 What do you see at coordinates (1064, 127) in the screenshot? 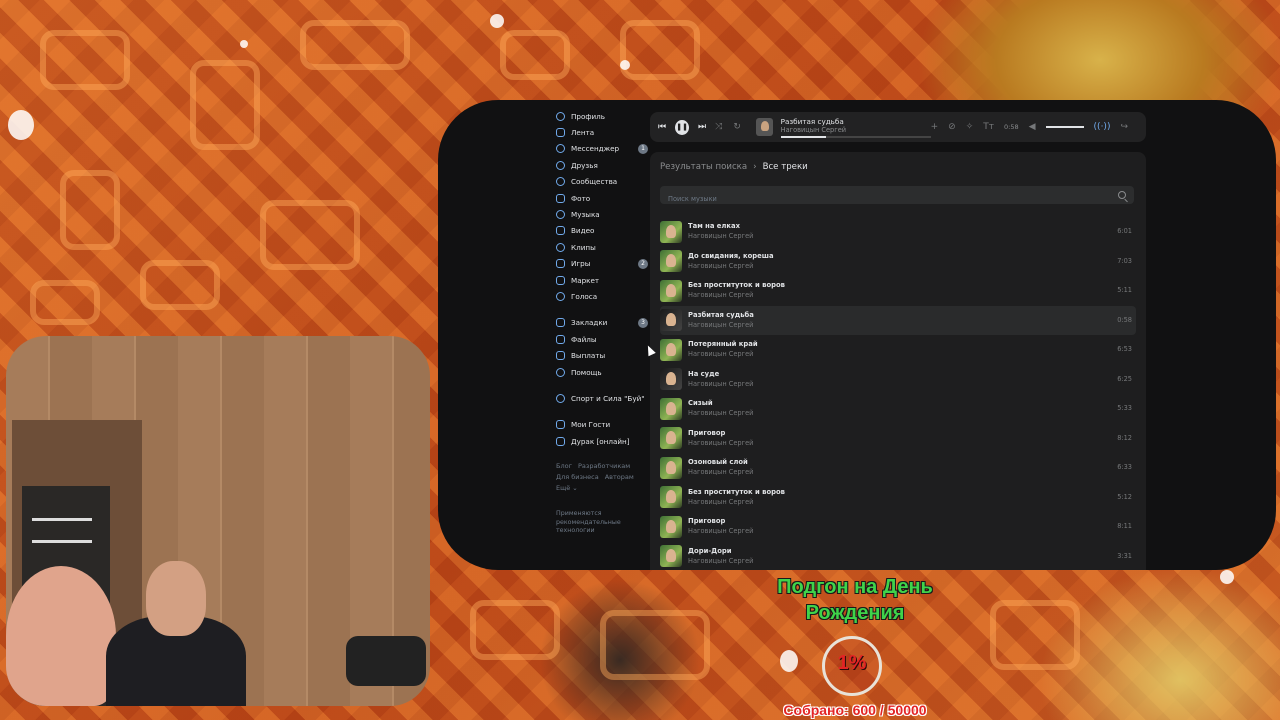
I see `volume-slider` at bounding box center [1064, 127].